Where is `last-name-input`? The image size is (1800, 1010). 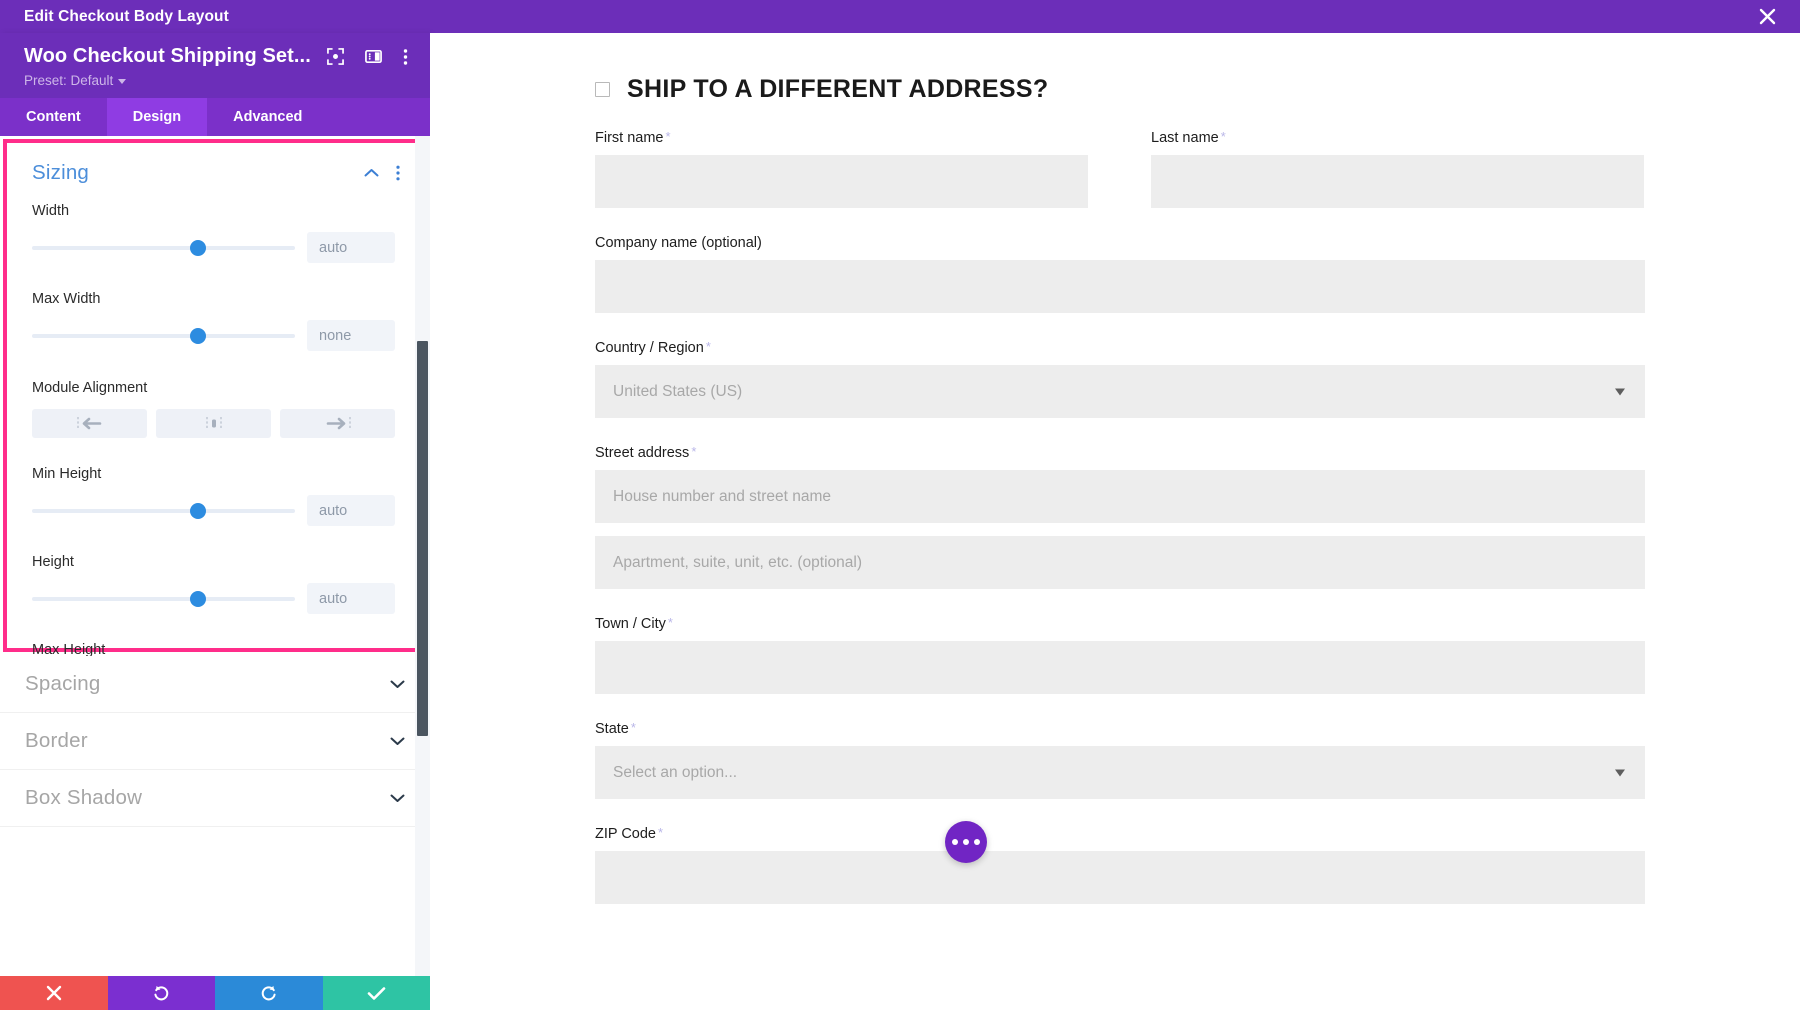 last-name-input is located at coordinates (1397, 181).